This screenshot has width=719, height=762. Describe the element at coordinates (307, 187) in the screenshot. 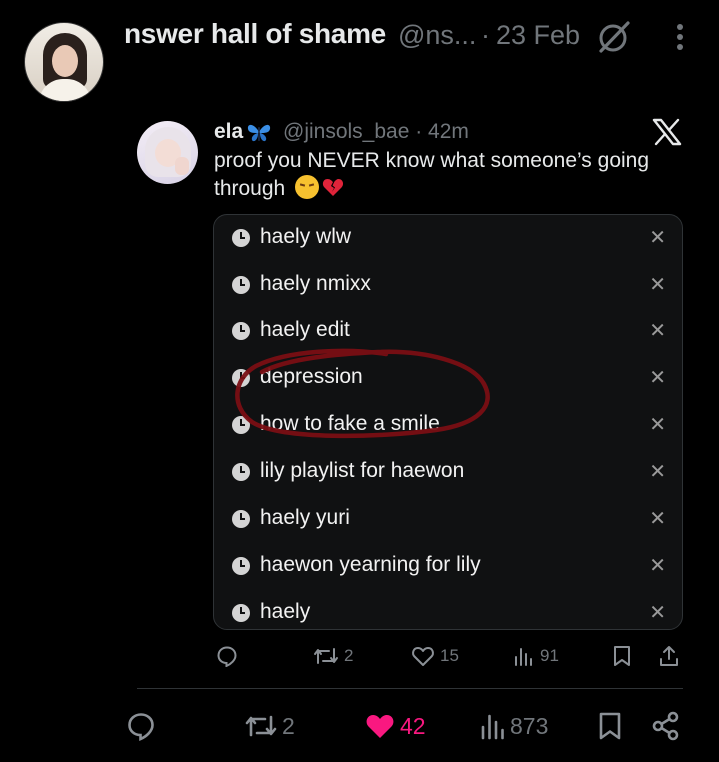

I see `pensive-face-emoji` at that location.